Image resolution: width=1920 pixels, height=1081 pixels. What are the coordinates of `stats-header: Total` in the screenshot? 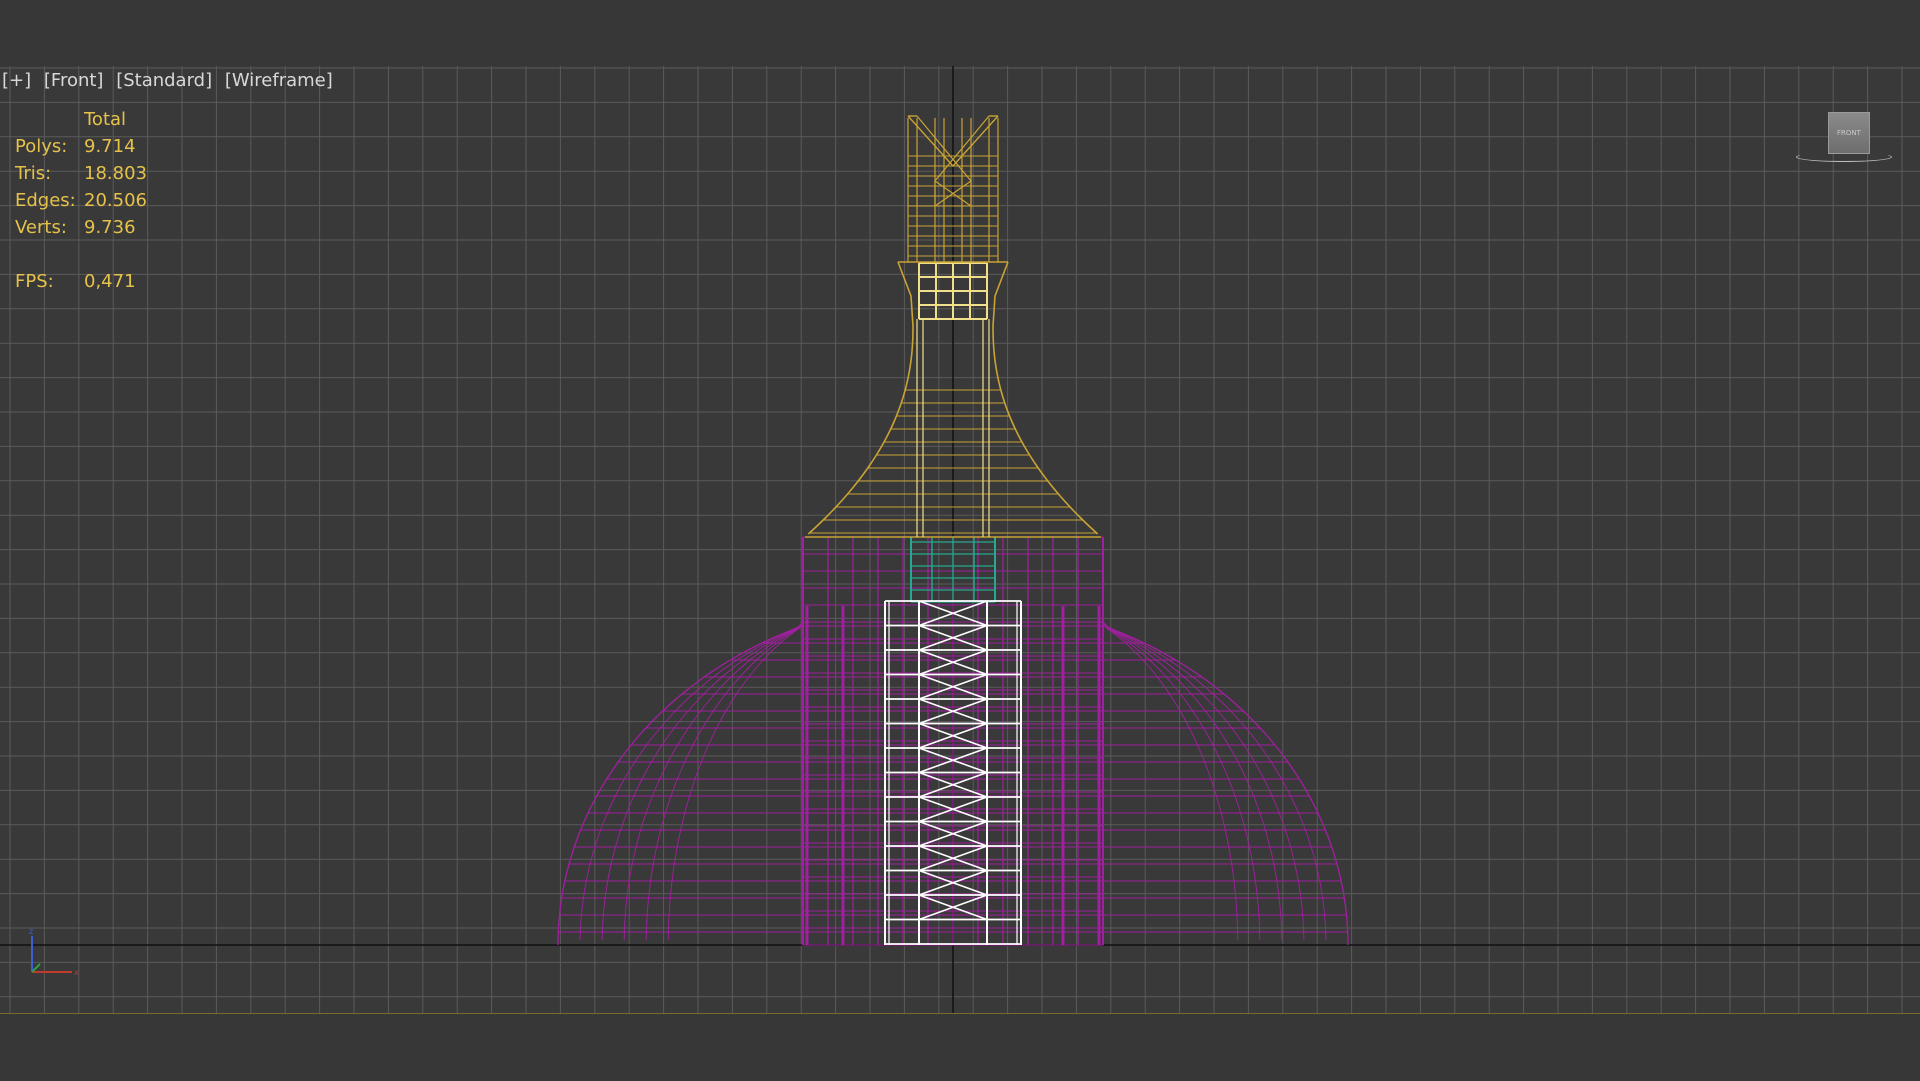 It's located at (105, 119).